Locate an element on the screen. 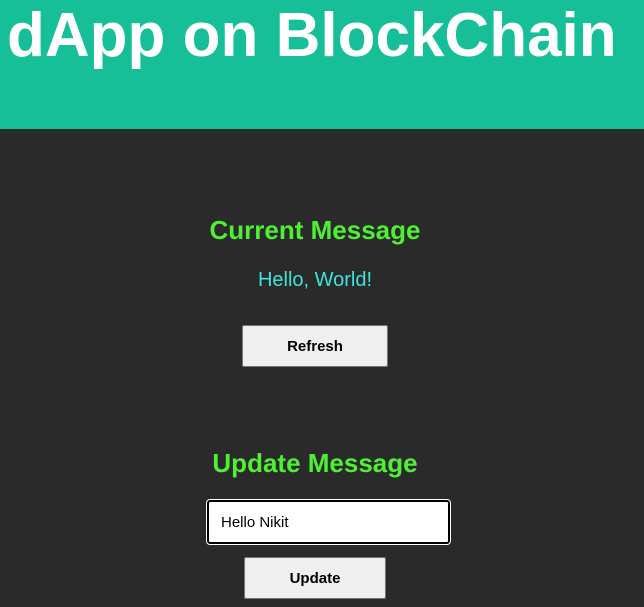 The width and height of the screenshot is (644, 607). current-message-heading: Current Message is located at coordinates (315, 230).